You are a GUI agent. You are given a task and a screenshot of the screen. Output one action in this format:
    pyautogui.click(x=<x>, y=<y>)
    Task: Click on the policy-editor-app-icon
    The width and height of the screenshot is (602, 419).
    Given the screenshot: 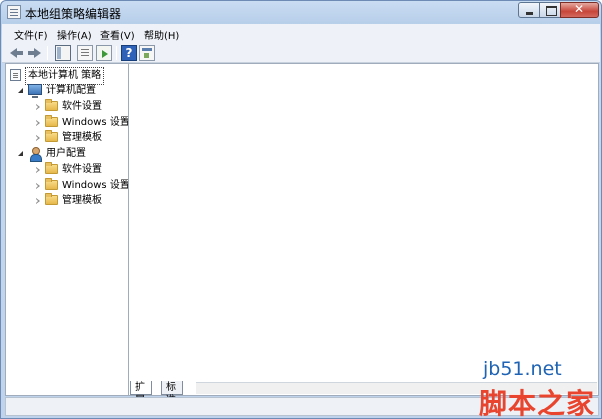 What is the action you would take?
    pyautogui.click(x=14, y=12)
    